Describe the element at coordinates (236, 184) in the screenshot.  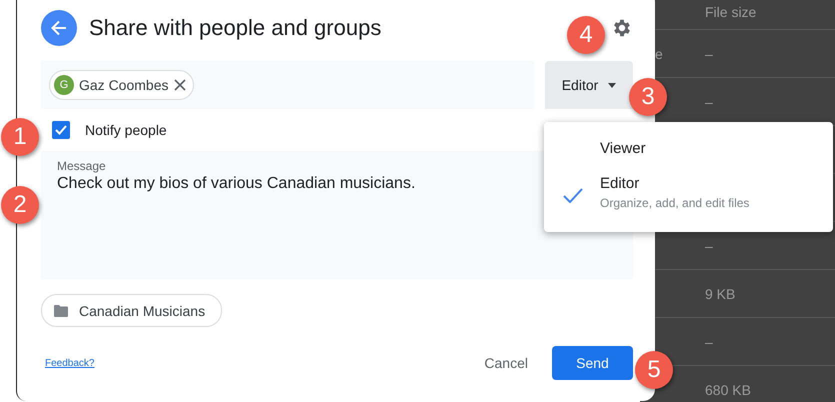
I see `message-text: Check out my bios of various Canadian musicians.` at that location.